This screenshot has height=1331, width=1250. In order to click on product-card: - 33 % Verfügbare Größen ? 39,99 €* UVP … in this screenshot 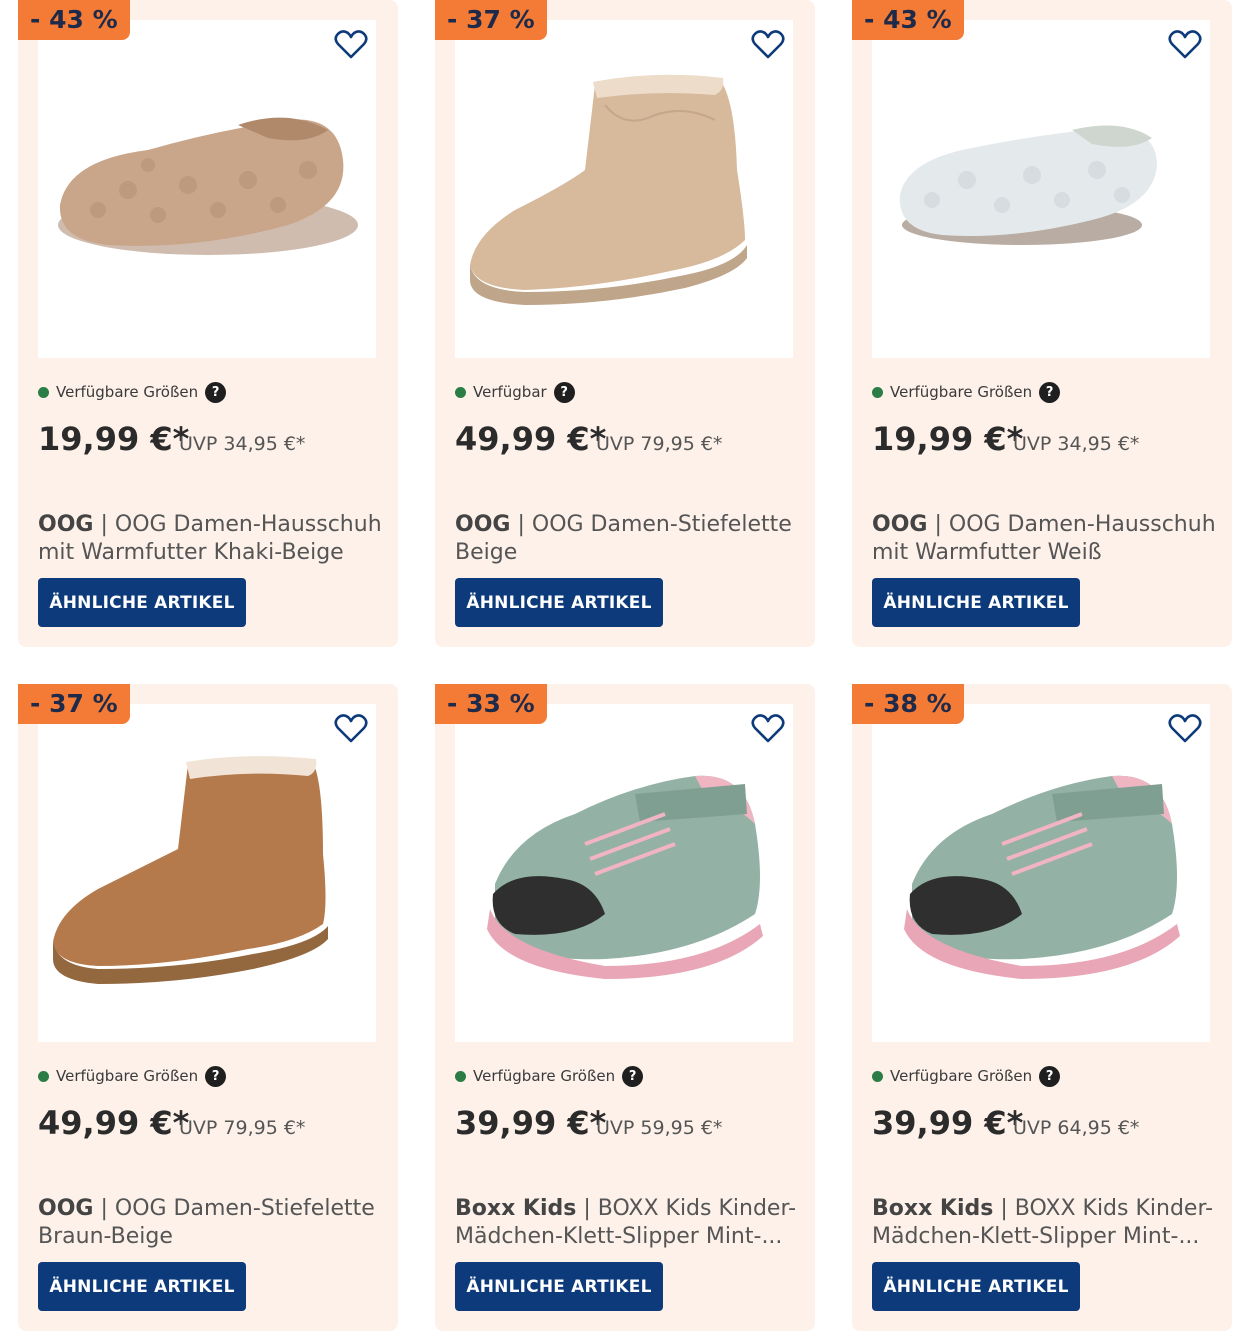, I will do `click(625, 1007)`.